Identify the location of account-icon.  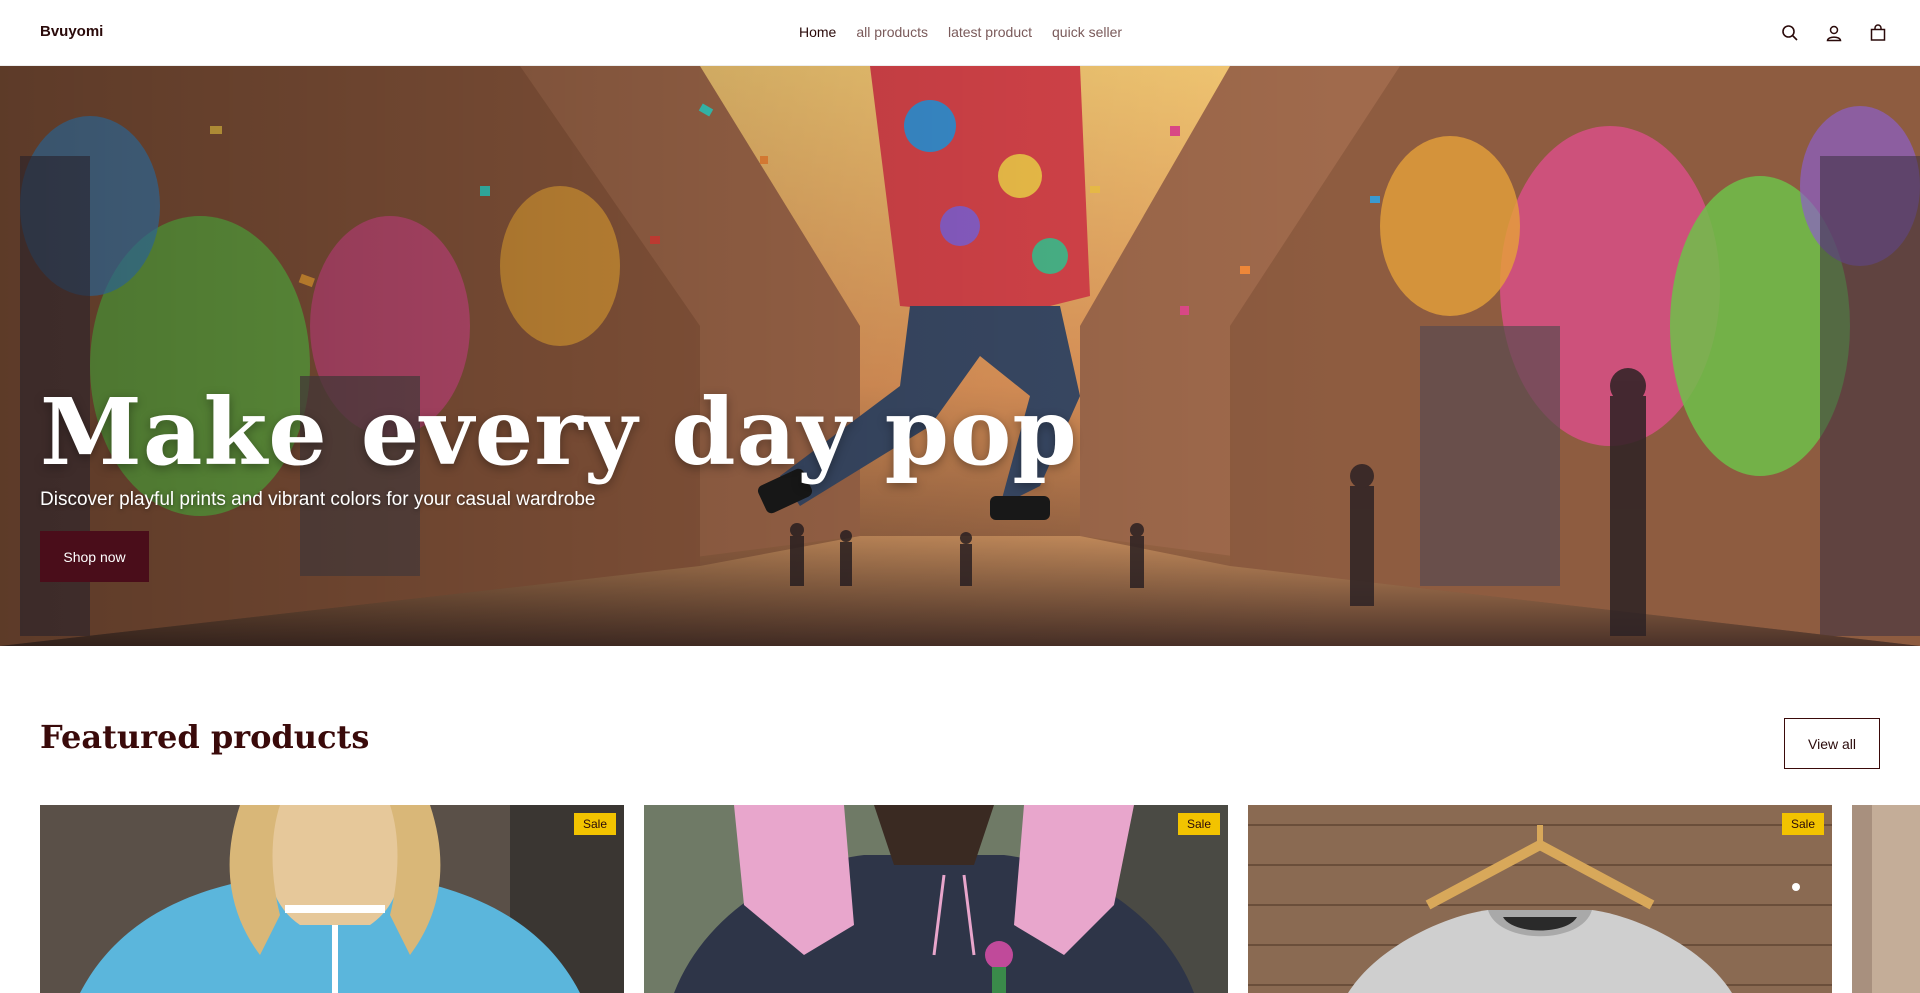
(1834, 33).